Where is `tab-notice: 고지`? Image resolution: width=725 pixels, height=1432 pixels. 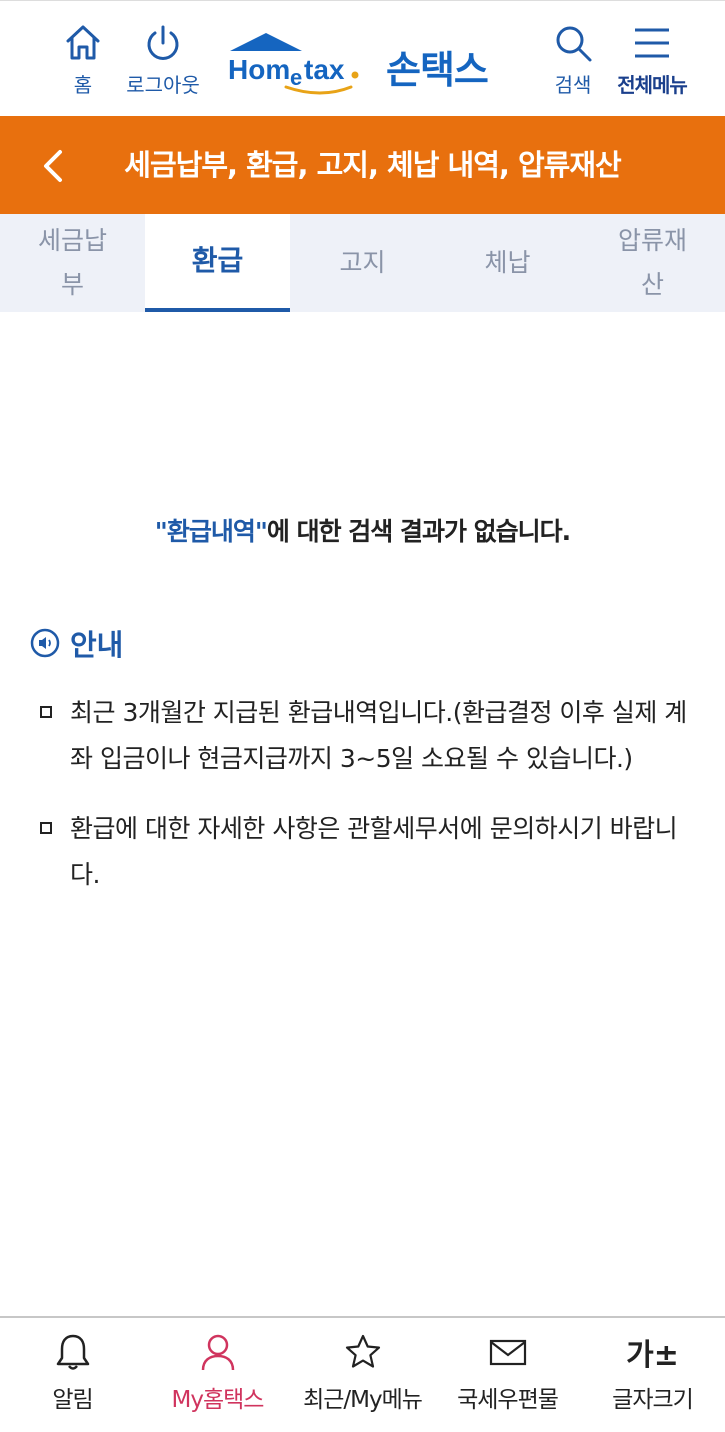 tab-notice: 고지 is located at coordinates (362, 263).